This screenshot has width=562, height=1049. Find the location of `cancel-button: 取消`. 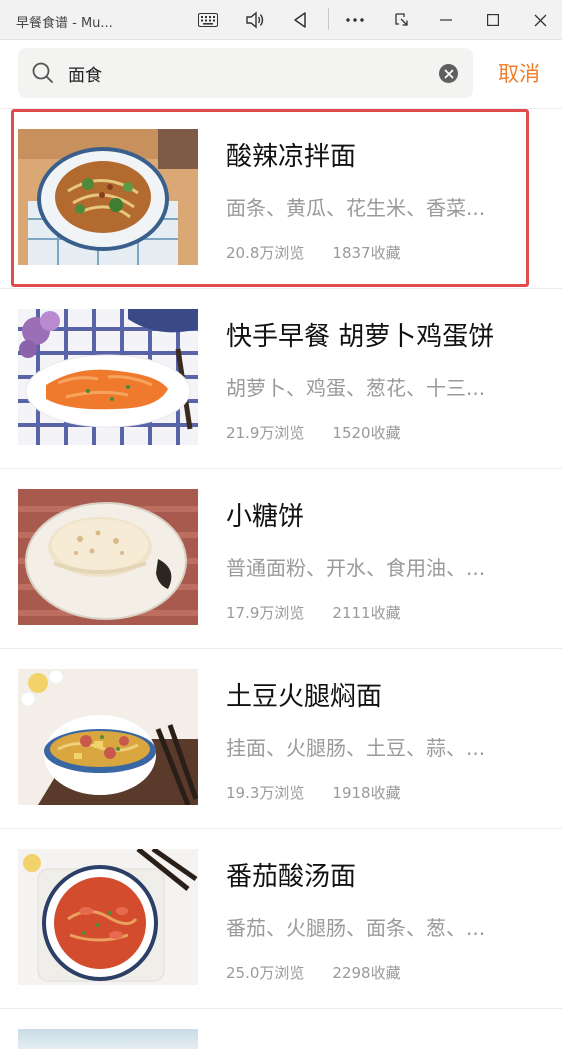

cancel-button: 取消 is located at coordinates (519, 73).